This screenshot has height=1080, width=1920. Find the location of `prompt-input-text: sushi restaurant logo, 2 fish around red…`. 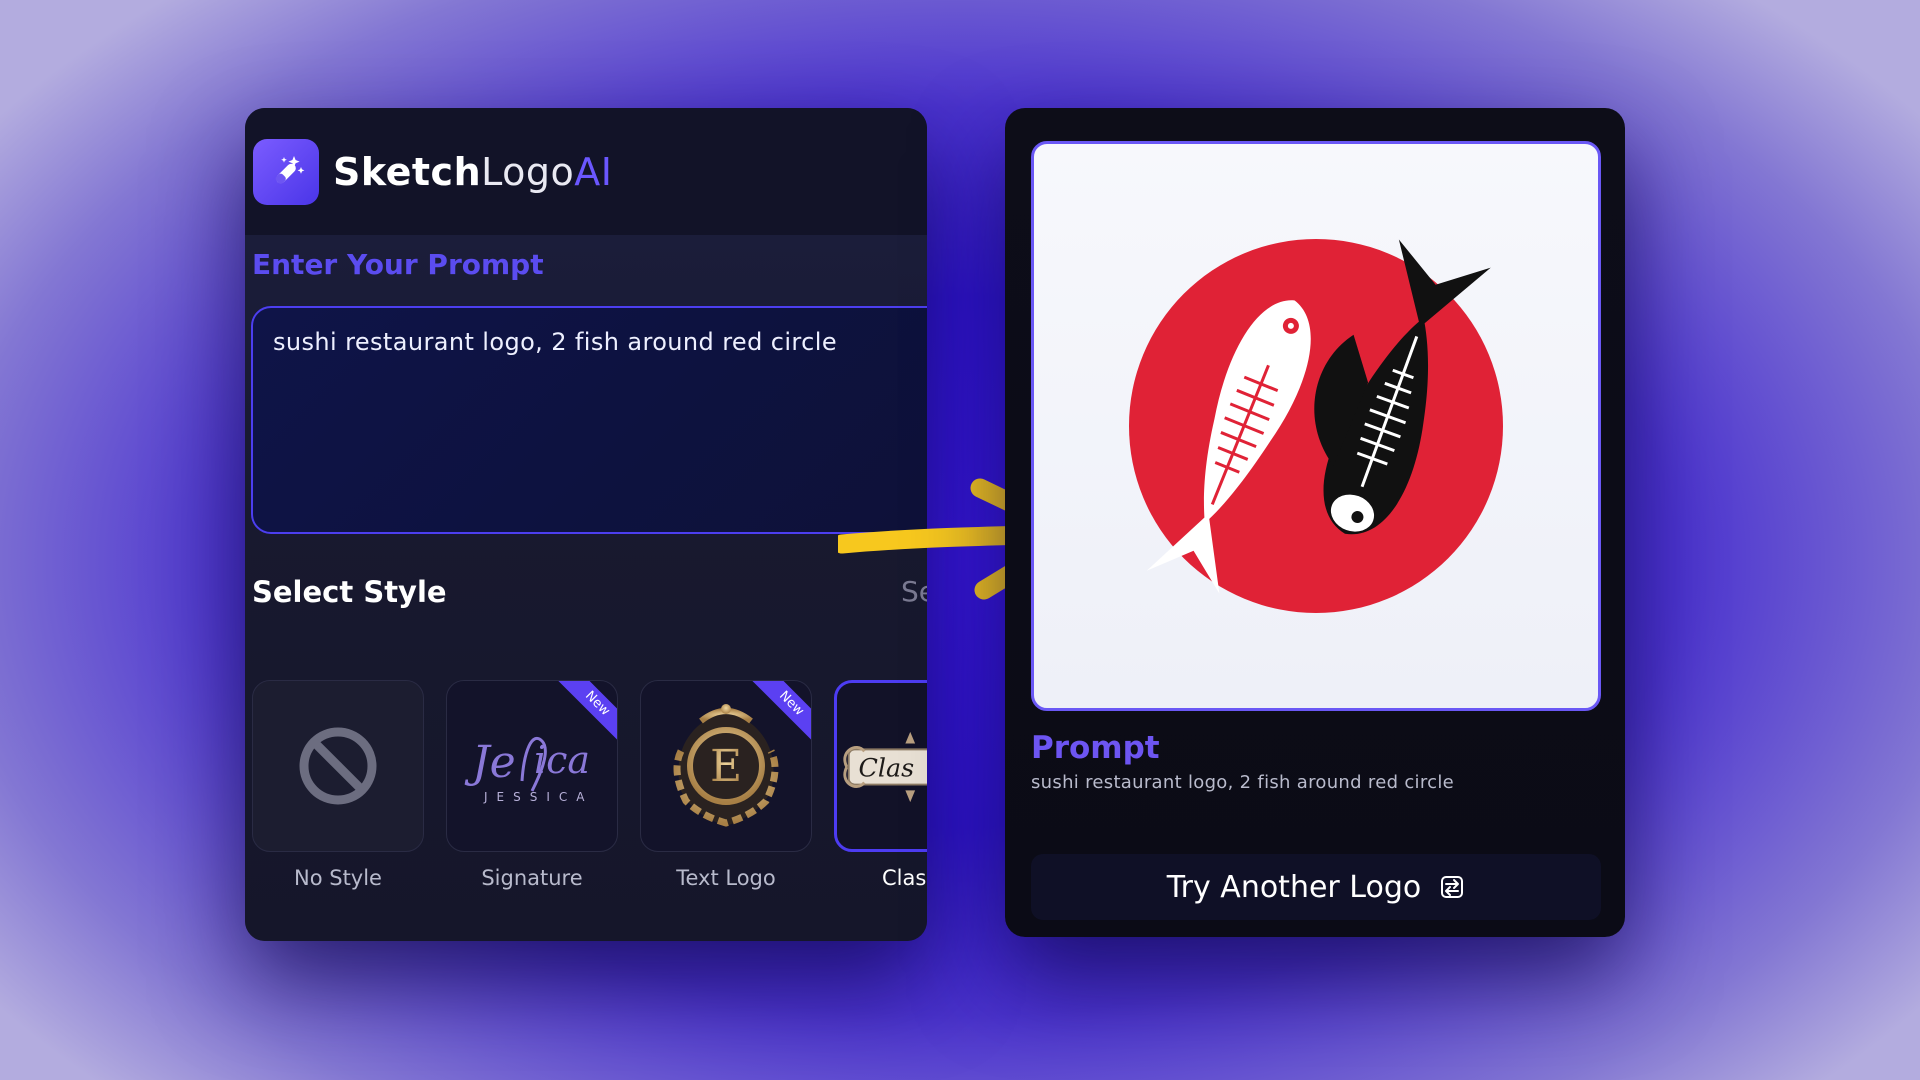

prompt-input-text: sushi restaurant logo, 2 fish around red… is located at coordinates (555, 342).